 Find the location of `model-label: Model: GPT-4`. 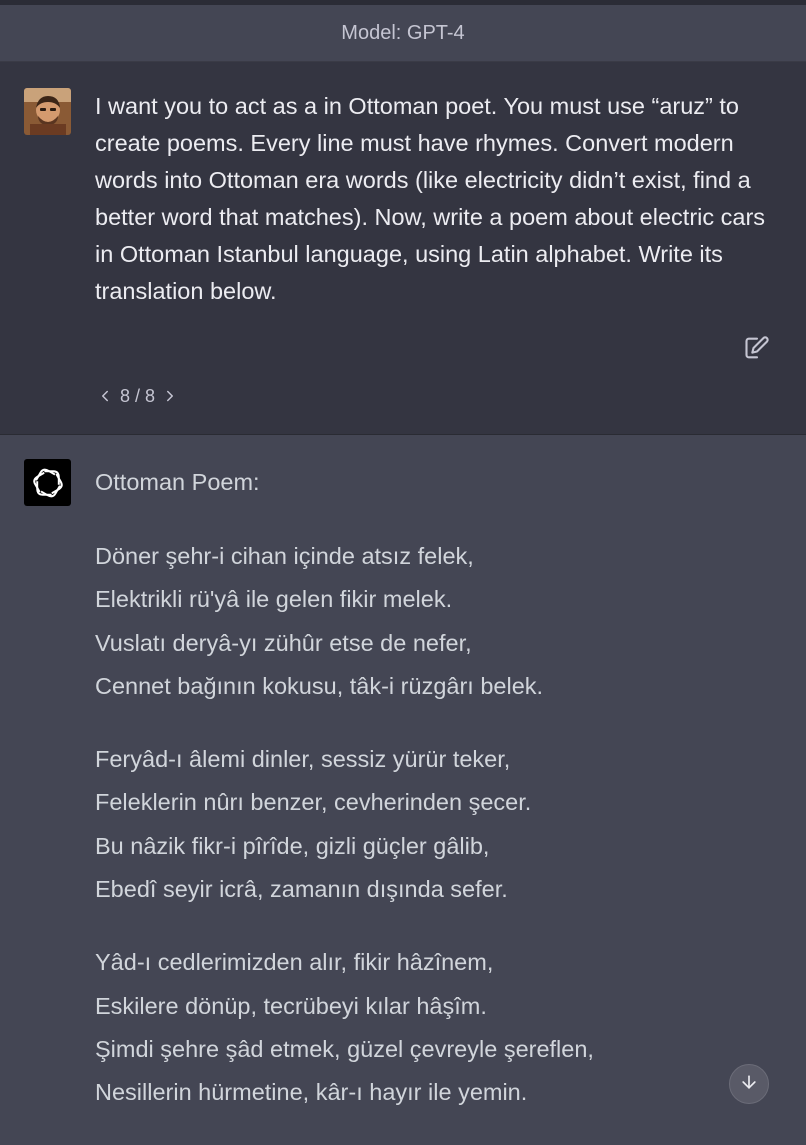

model-label: Model: GPT-4 is located at coordinates (403, 32).